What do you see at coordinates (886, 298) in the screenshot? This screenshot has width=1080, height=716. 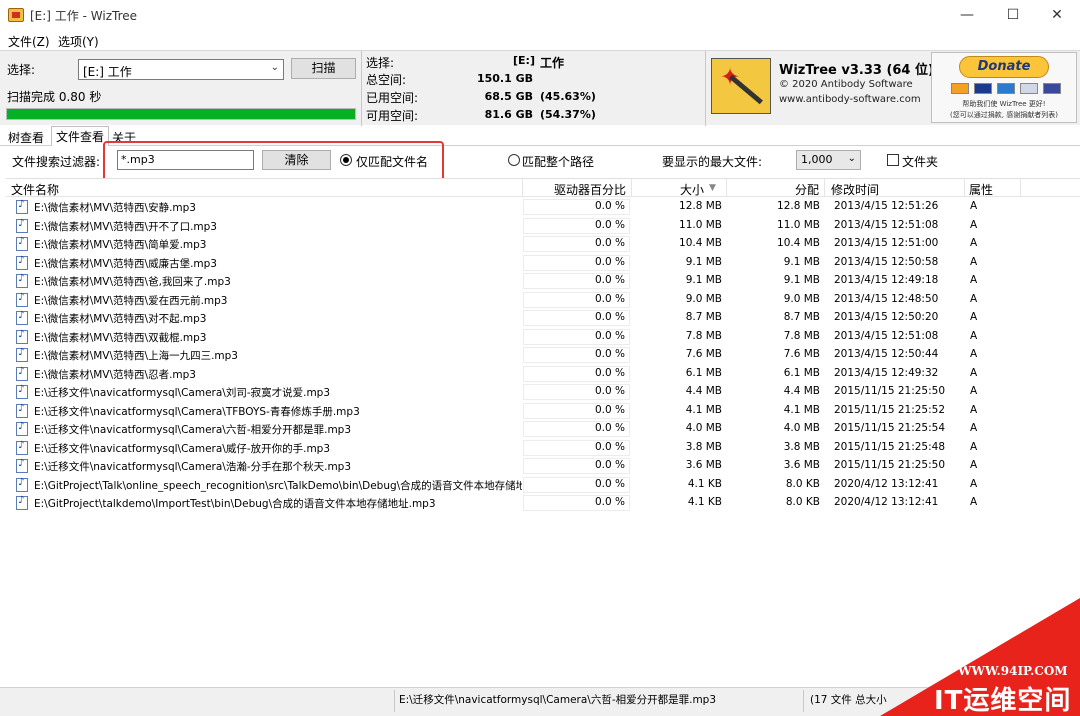 I see `file-modified: 2013/4/15 12:48:50` at bounding box center [886, 298].